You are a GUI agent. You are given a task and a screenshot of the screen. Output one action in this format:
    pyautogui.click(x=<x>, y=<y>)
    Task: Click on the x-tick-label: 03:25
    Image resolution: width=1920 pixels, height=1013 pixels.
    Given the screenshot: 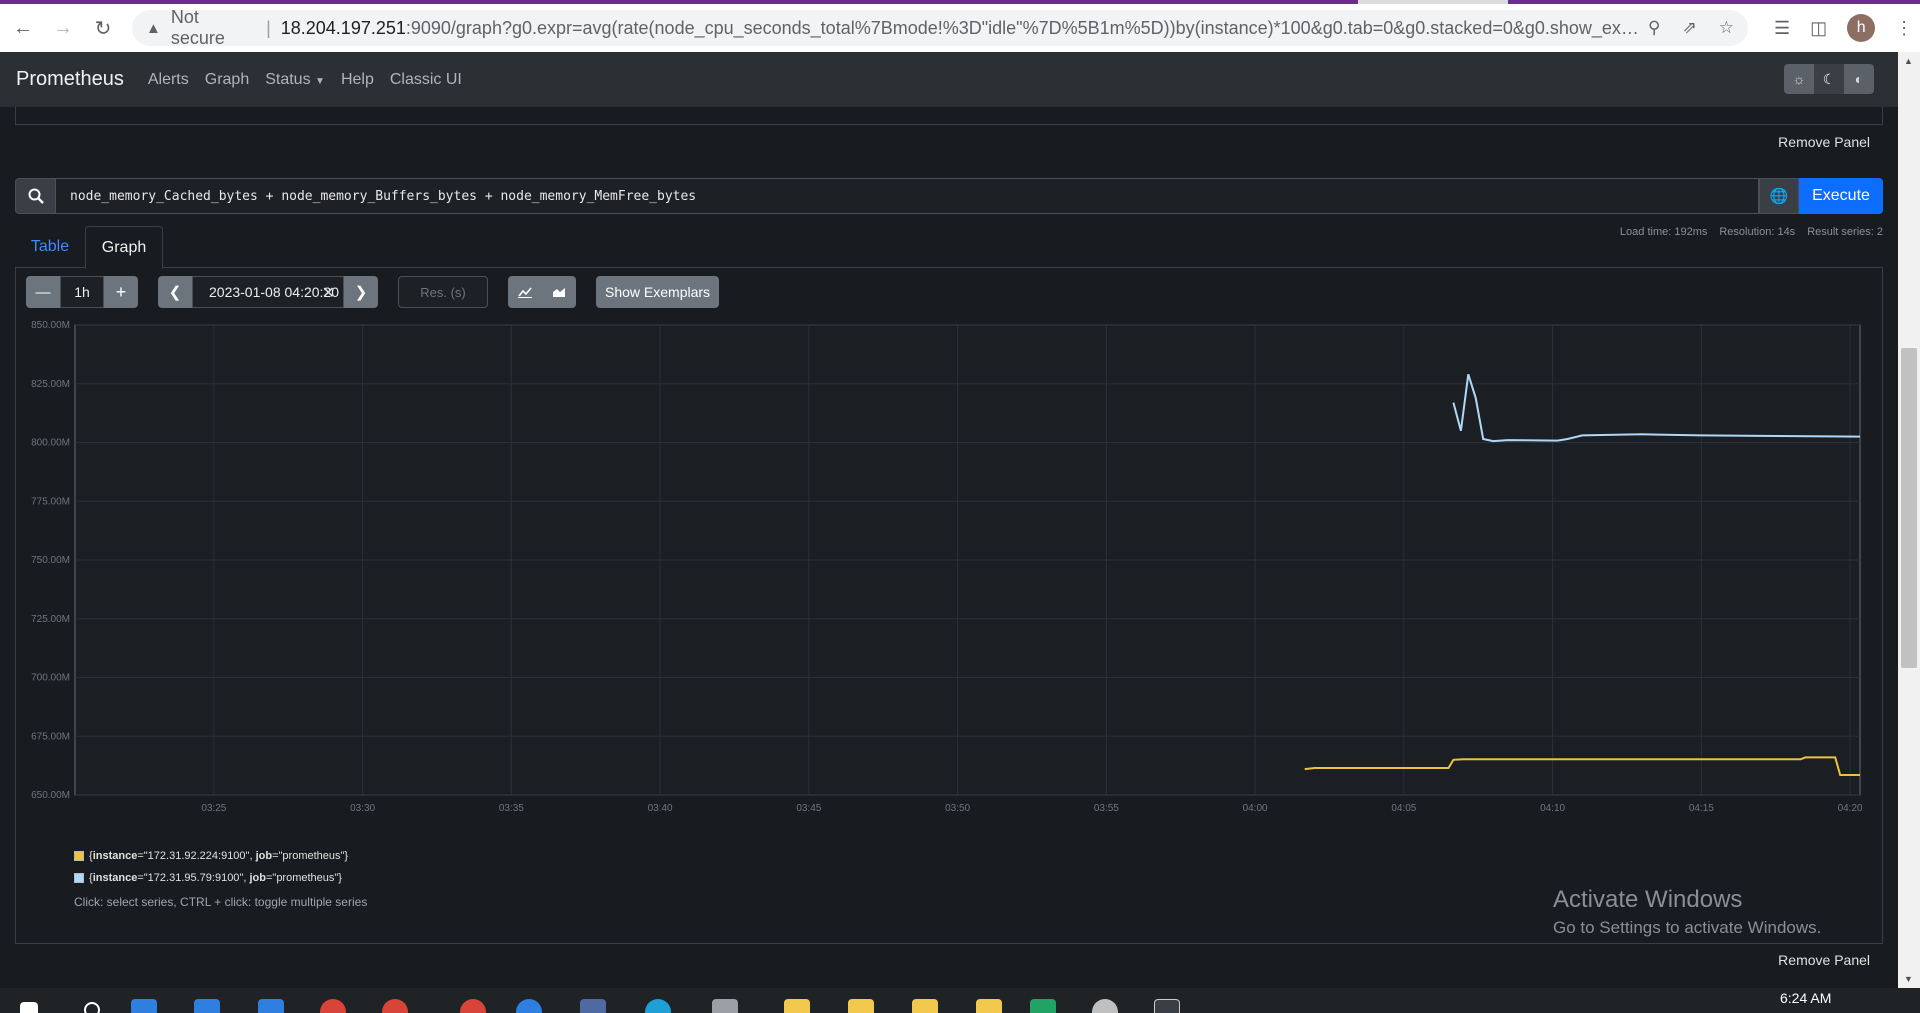 What is the action you would take?
    pyautogui.click(x=213, y=808)
    